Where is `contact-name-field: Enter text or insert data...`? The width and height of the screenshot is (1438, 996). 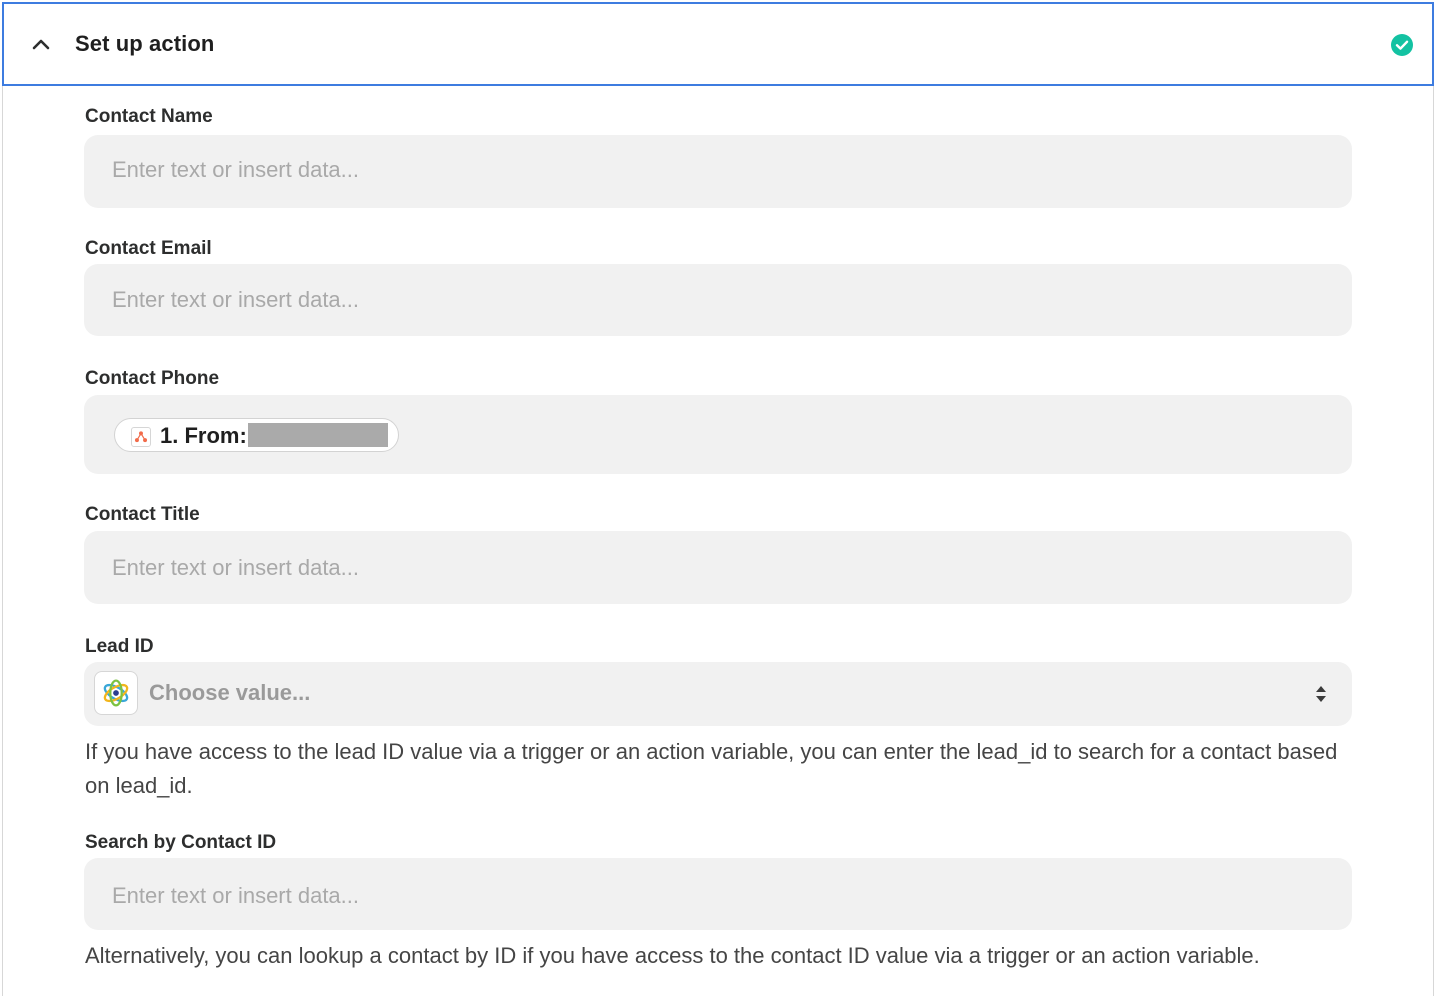 contact-name-field: Enter text or insert data... is located at coordinates (718, 171).